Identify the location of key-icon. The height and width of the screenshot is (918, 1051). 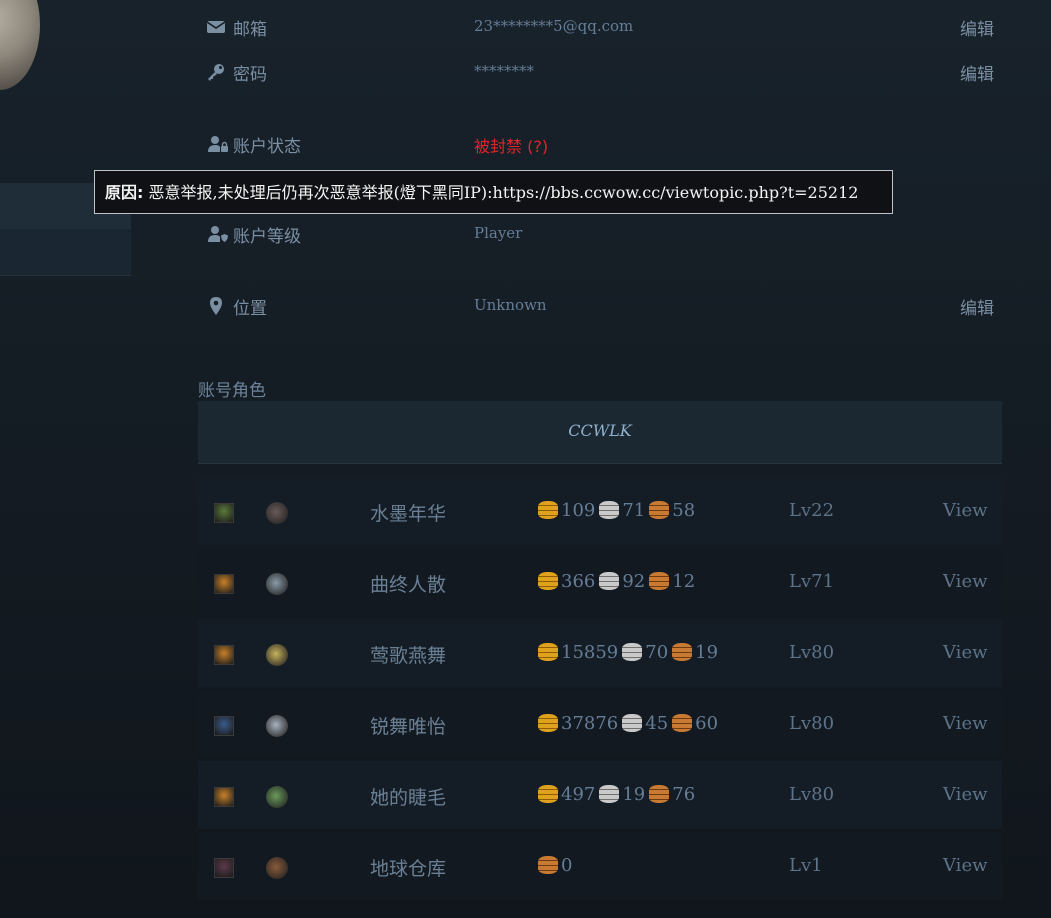
(216, 72).